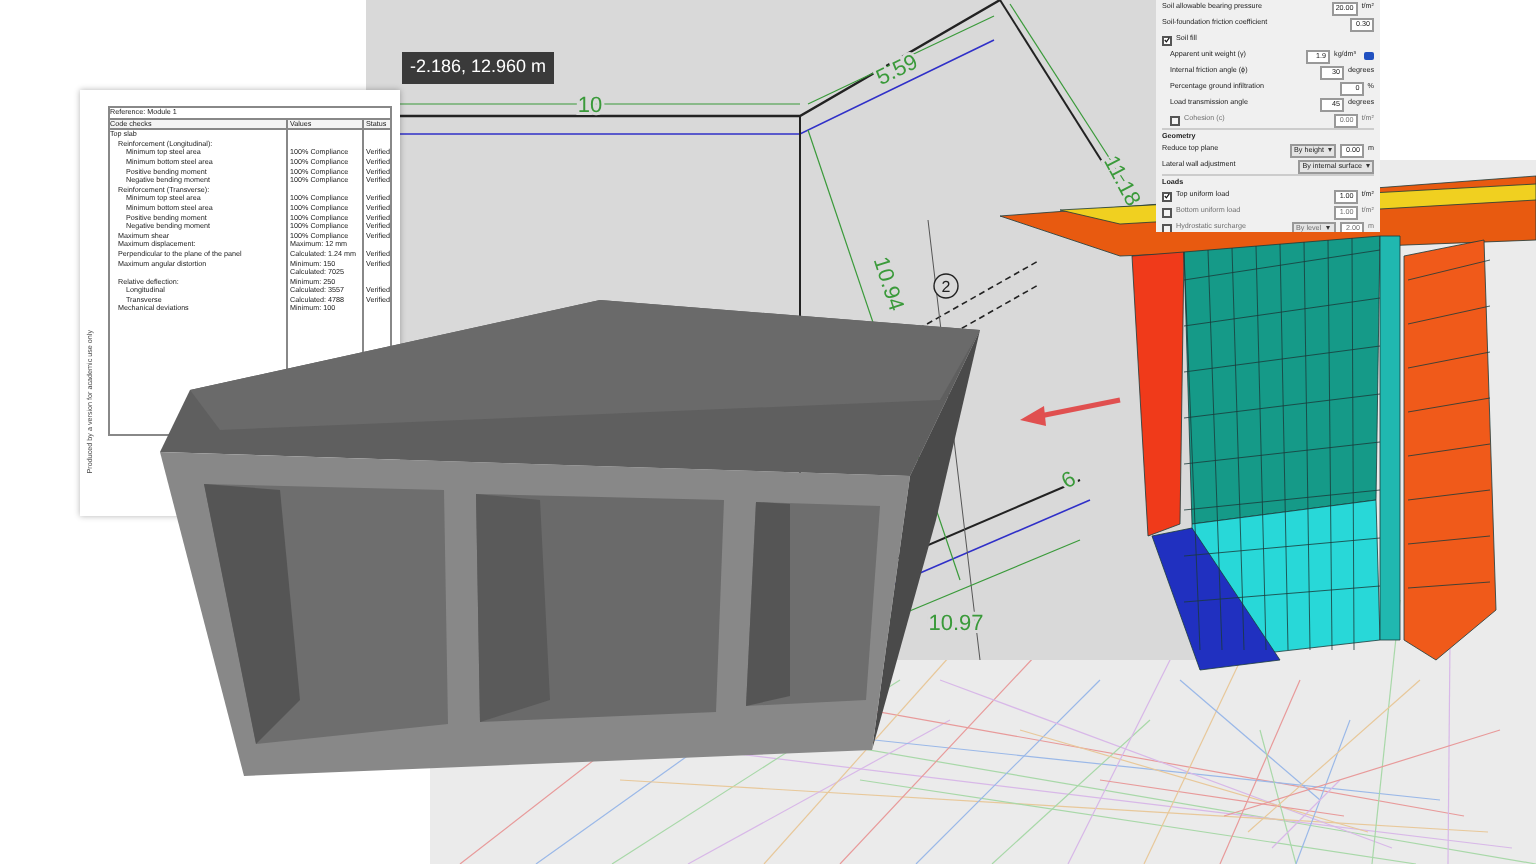 The image size is (1536, 864). Describe the element at coordinates (478, 67) in the screenshot. I see `coordinate-readout: -2.186, 12.960 m` at that location.